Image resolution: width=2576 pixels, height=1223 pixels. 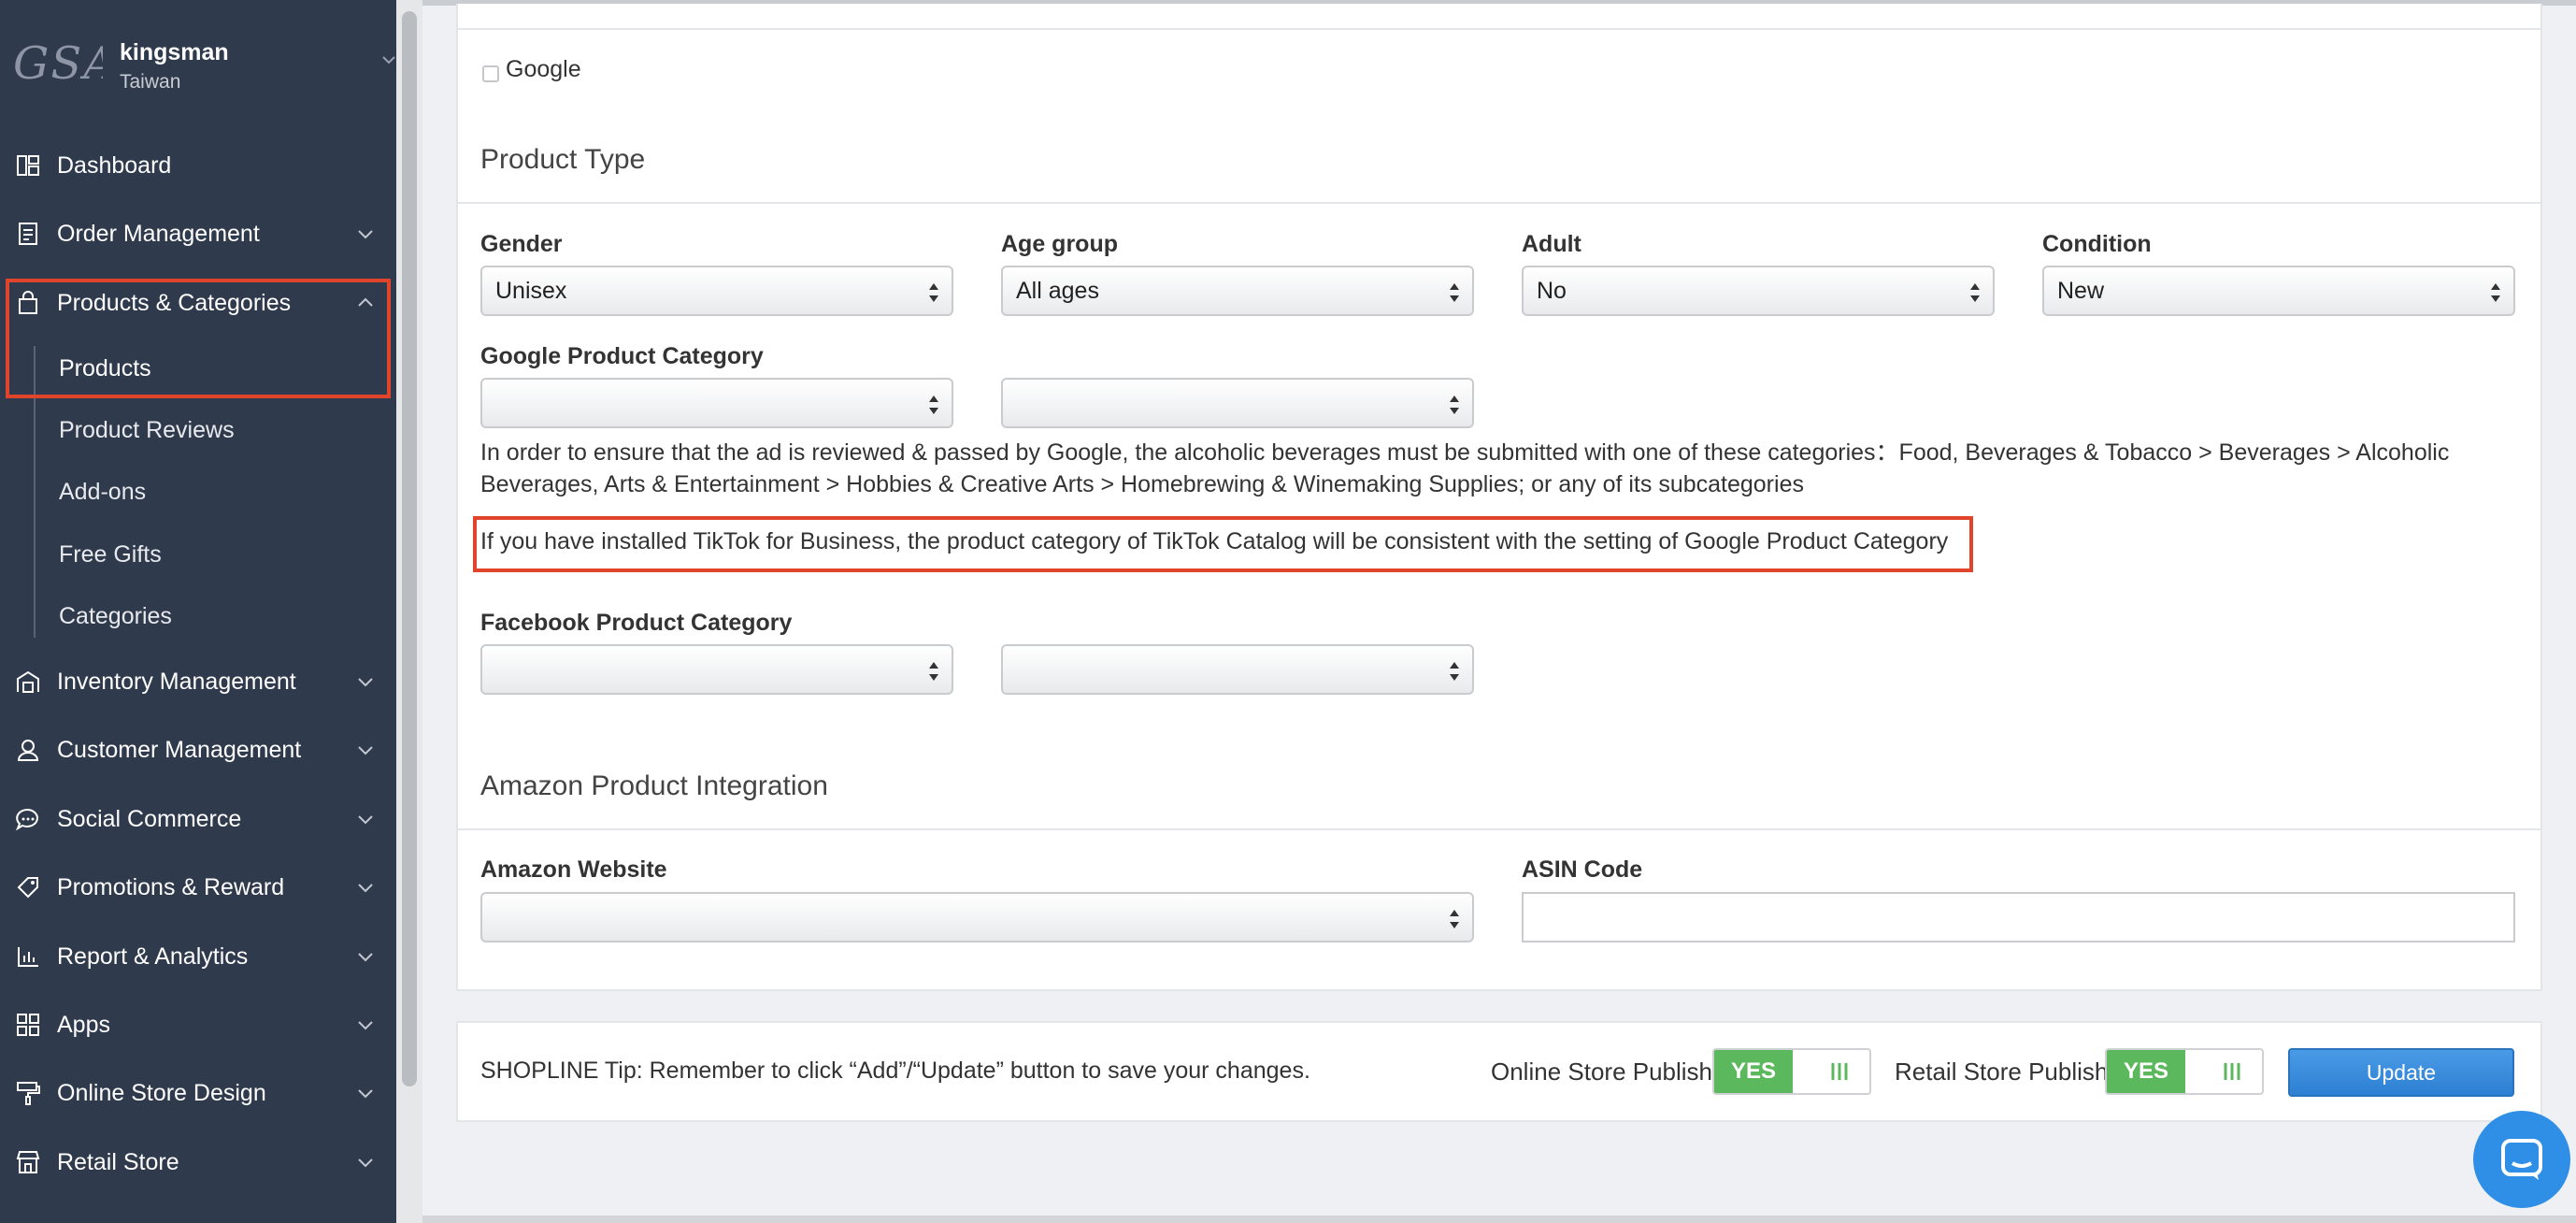 What do you see at coordinates (563, 159) in the screenshot?
I see `product-type-title: Product Type` at bounding box center [563, 159].